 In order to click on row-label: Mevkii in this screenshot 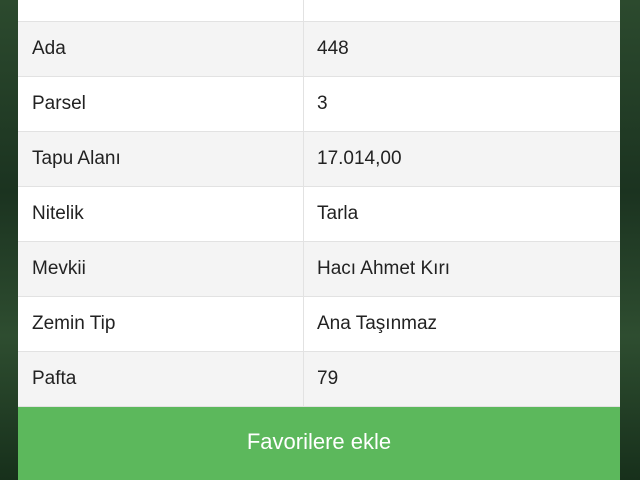, I will do `click(161, 269)`.